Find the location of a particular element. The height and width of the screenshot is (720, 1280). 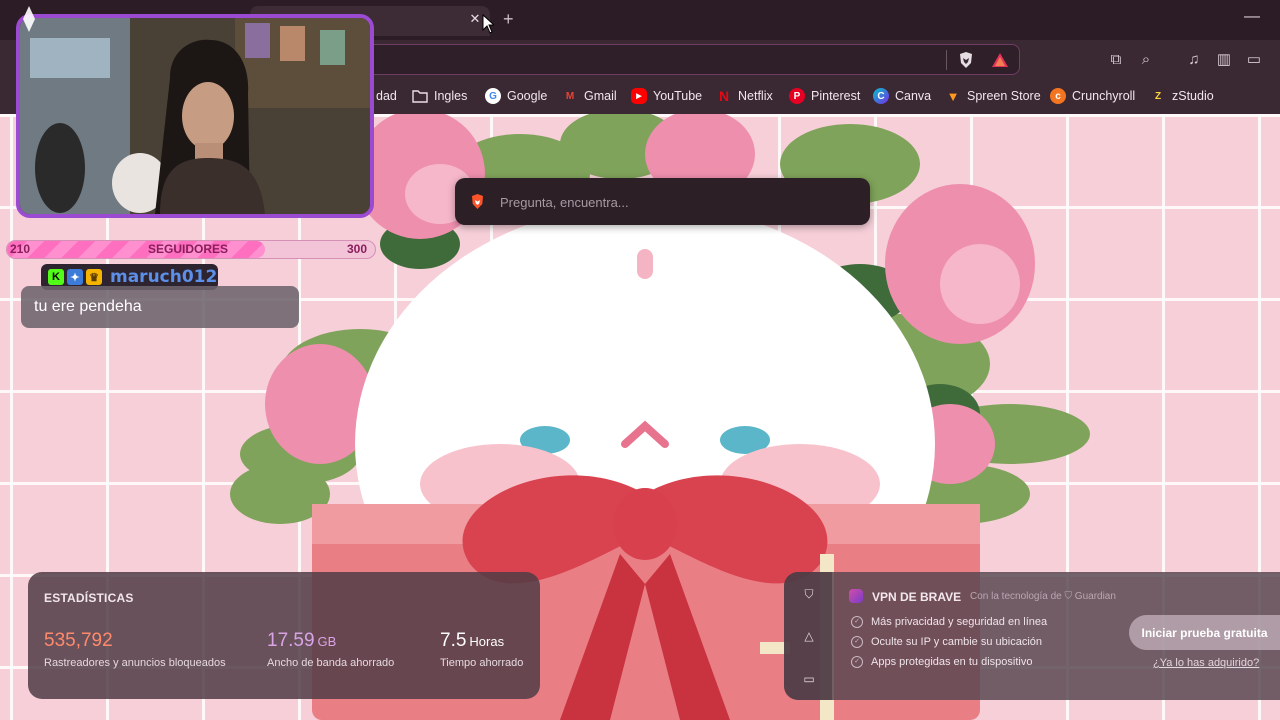

leo-search-icon: ⌕ is located at coordinates (1146, 60).